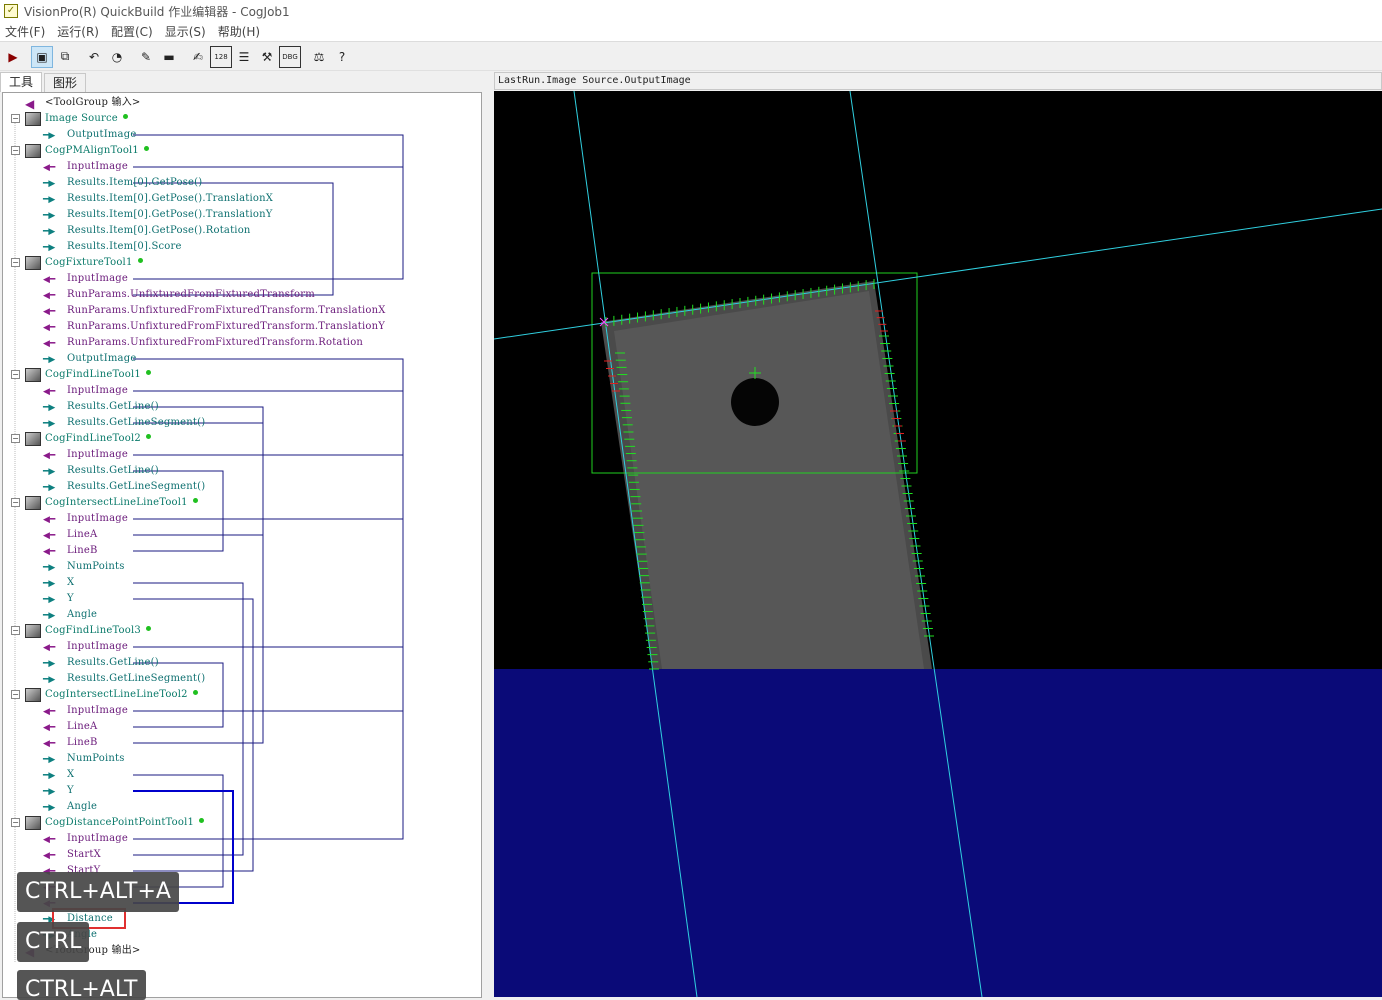  What do you see at coordinates (93, 438) in the screenshot?
I see `tool-name: CogFindLineTool2` at bounding box center [93, 438].